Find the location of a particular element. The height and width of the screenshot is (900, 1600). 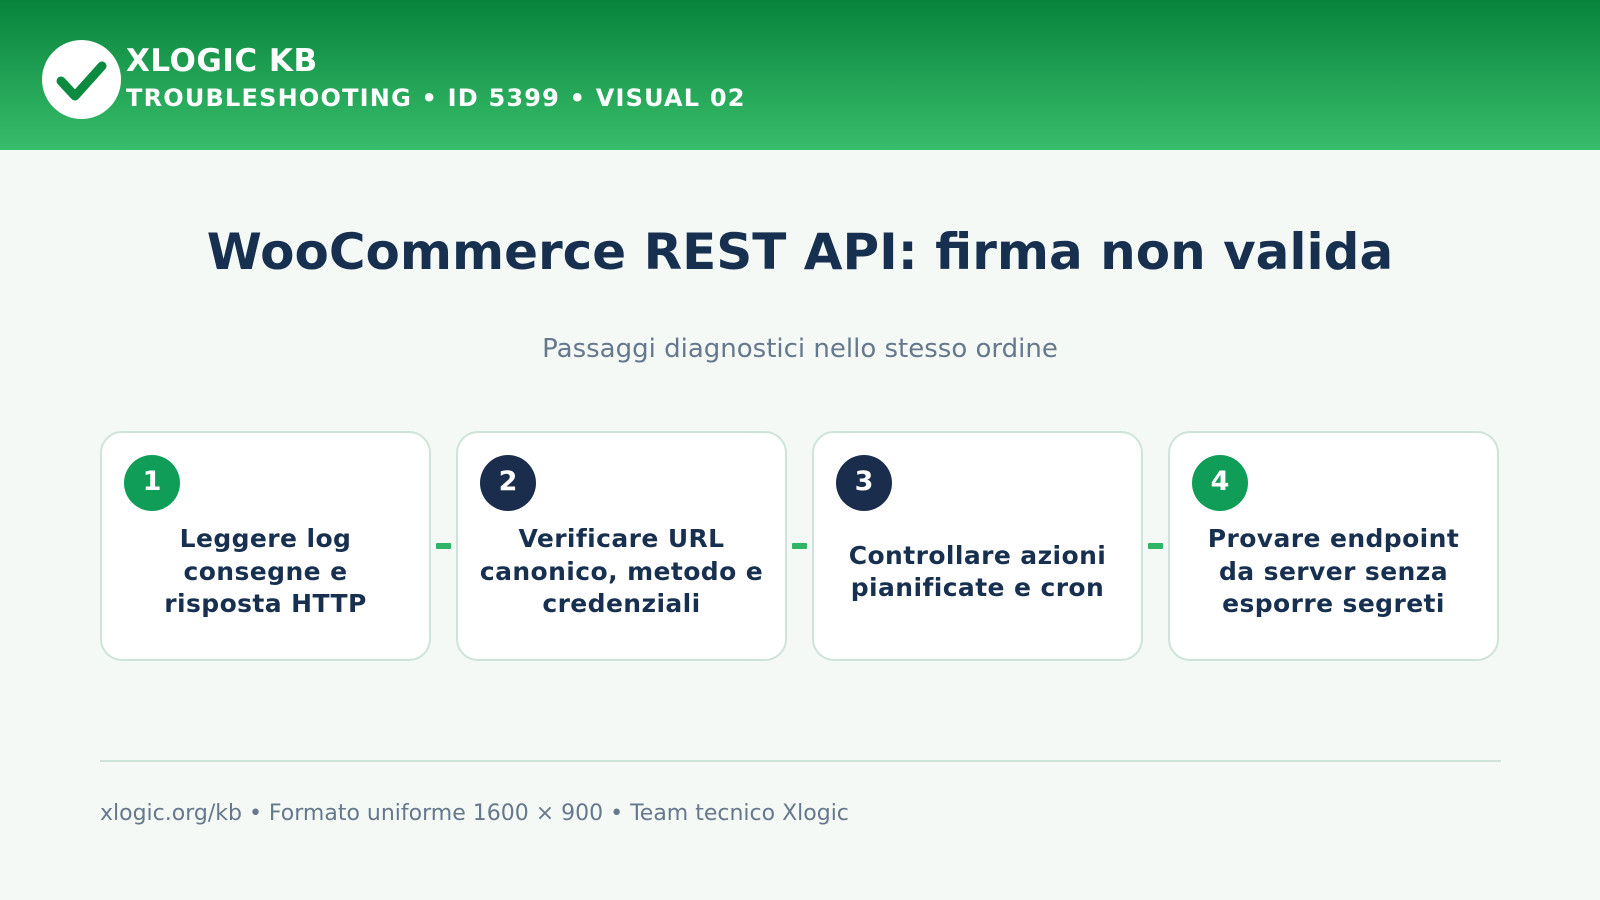

step-text: Leggere log consegne e risposta HTTP is located at coordinates (265, 571).